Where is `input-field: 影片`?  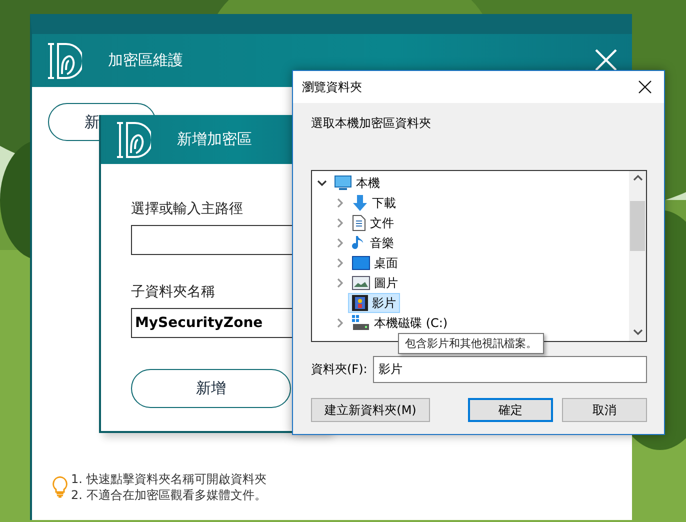 input-field: 影片 is located at coordinates (510, 369).